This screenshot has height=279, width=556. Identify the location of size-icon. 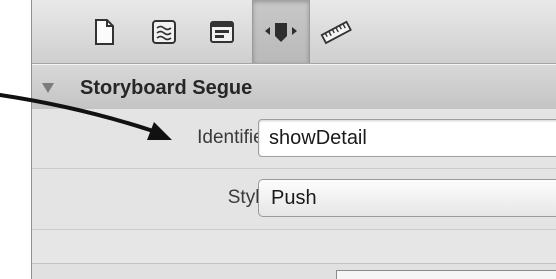
(336, 32).